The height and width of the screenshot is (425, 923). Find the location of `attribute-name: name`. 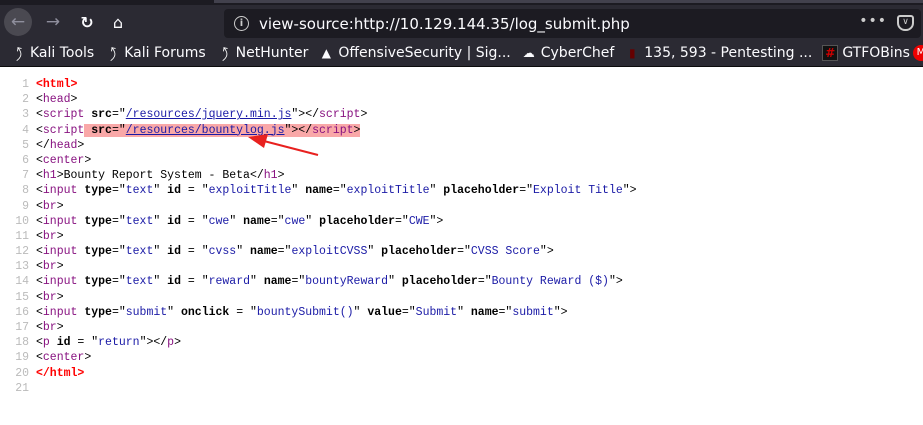

attribute-name: name is located at coordinates (484, 312).